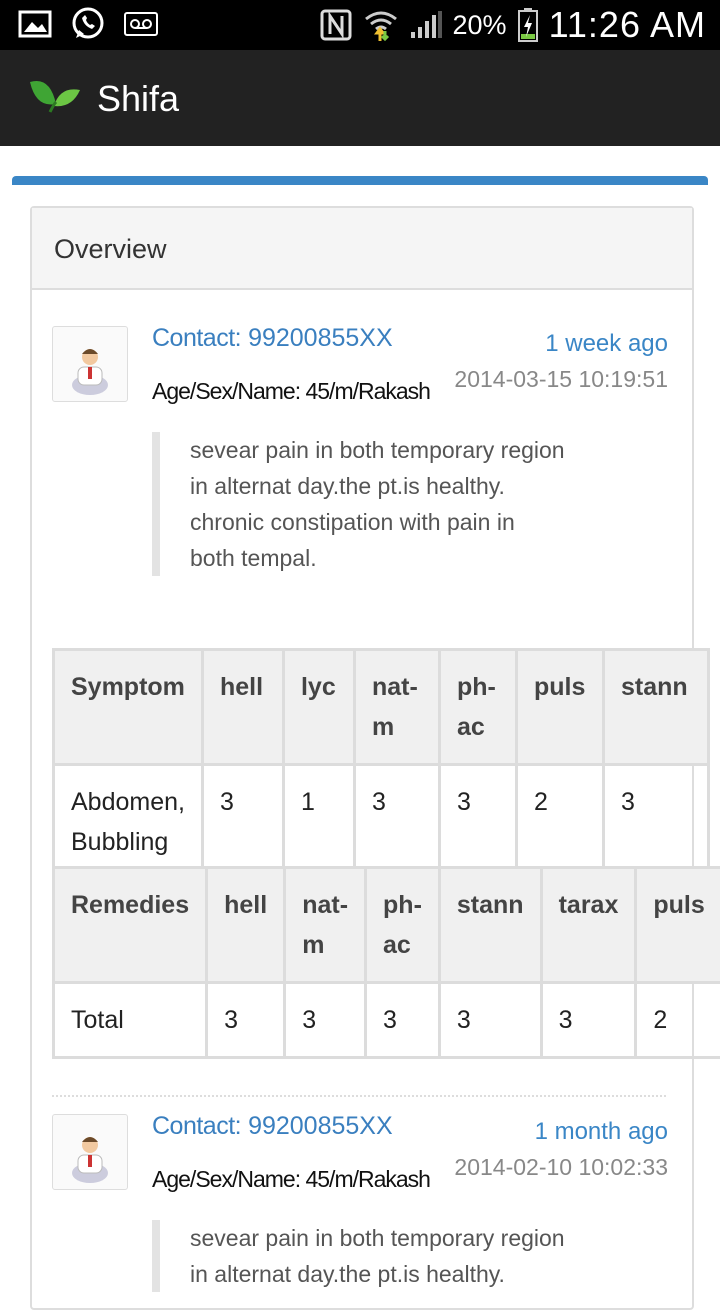 This screenshot has width=720, height=1310. What do you see at coordinates (110, 249) in the screenshot?
I see `panel-title: Overview` at bounding box center [110, 249].